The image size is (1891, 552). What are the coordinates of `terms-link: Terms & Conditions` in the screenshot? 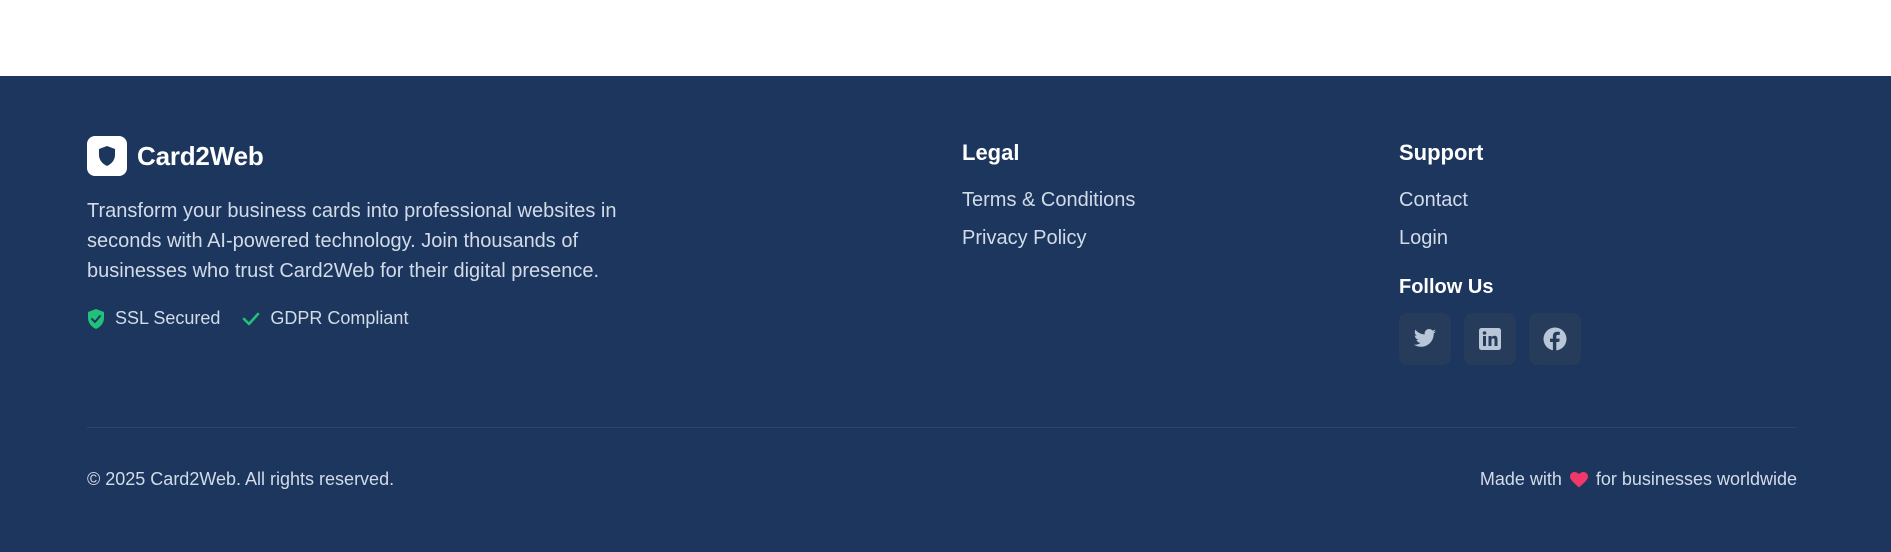 It's located at (1048, 200).